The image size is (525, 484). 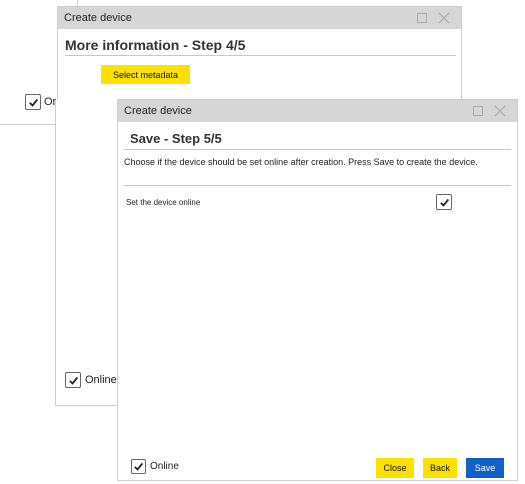 What do you see at coordinates (101, 380) in the screenshot?
I see `middle-online-label: Online` at bounding box center [101, 380].